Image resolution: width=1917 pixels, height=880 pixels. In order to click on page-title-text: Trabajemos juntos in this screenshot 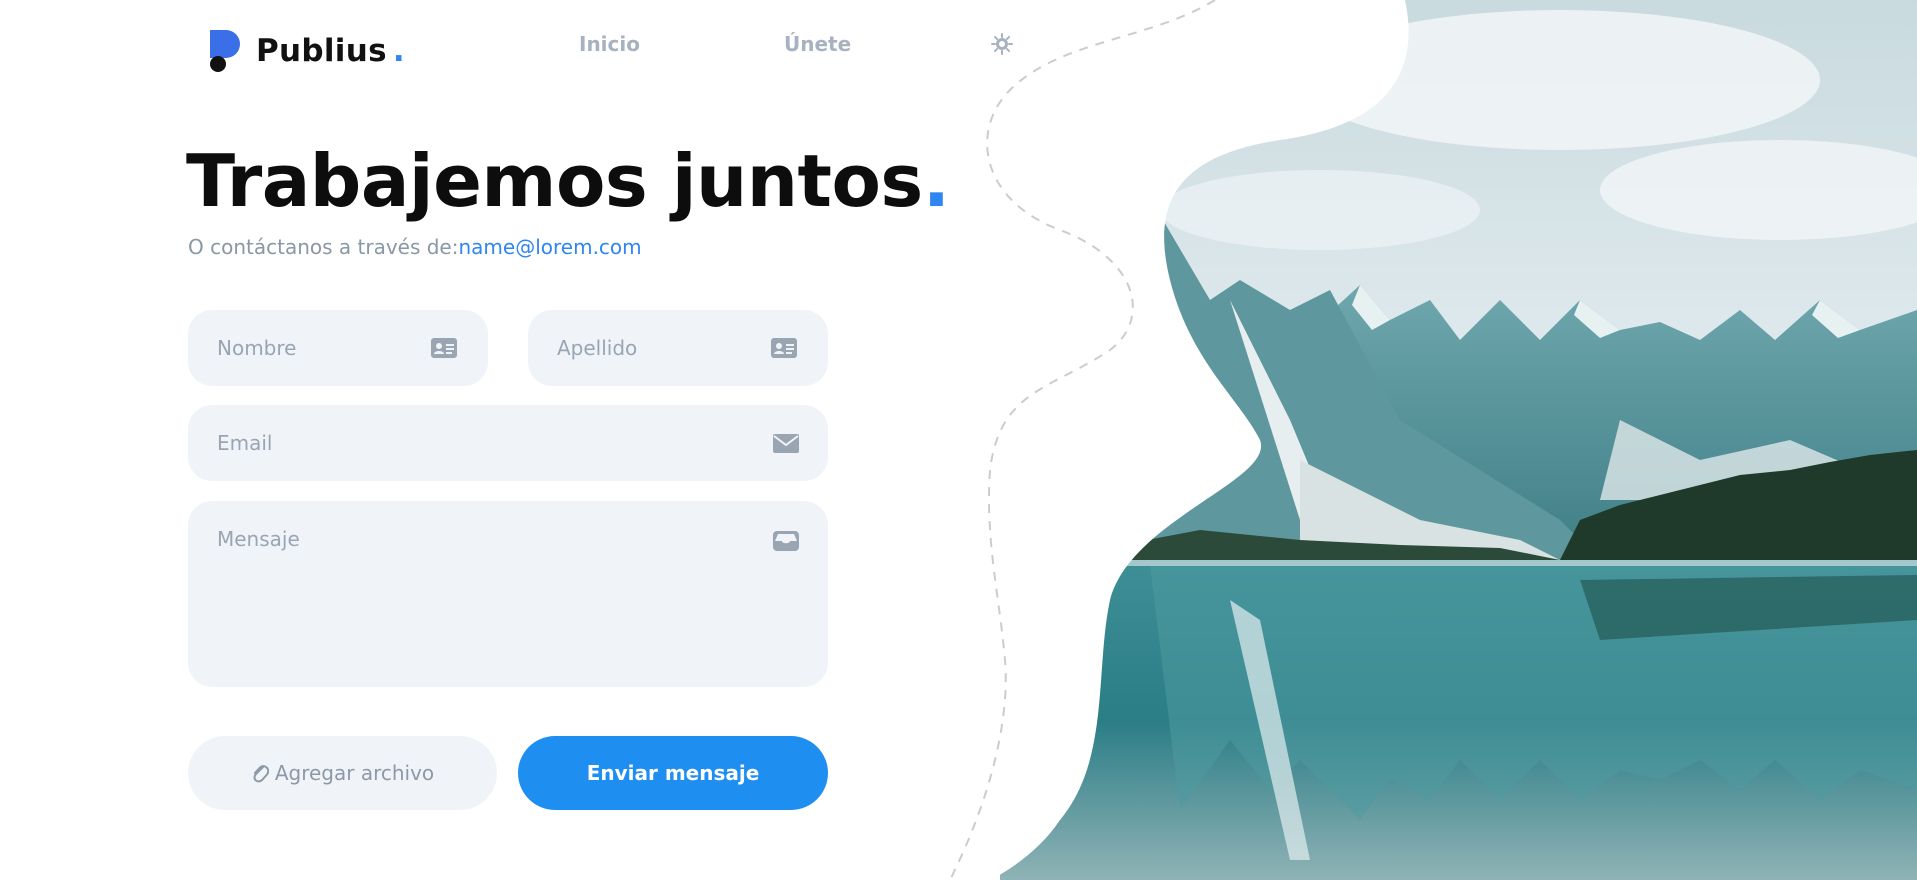, I will do `click(554, 181)`.